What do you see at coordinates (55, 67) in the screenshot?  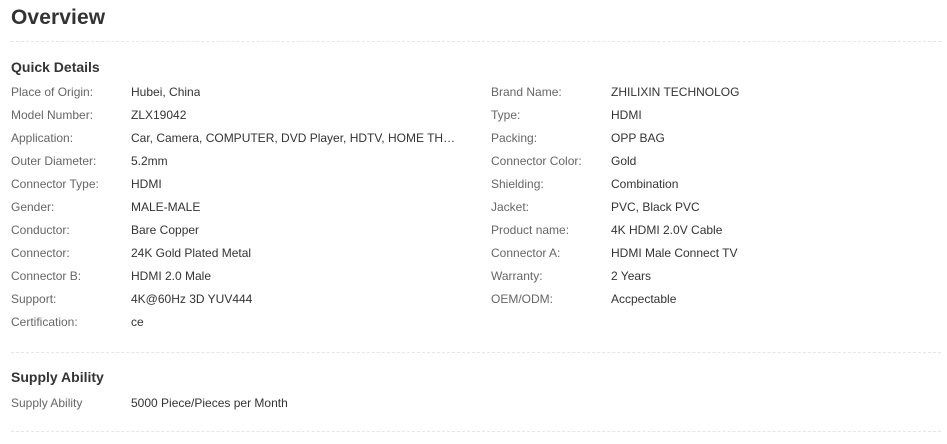 I see `quick-details-title: Quick Details` at bounding box center [55, 67].